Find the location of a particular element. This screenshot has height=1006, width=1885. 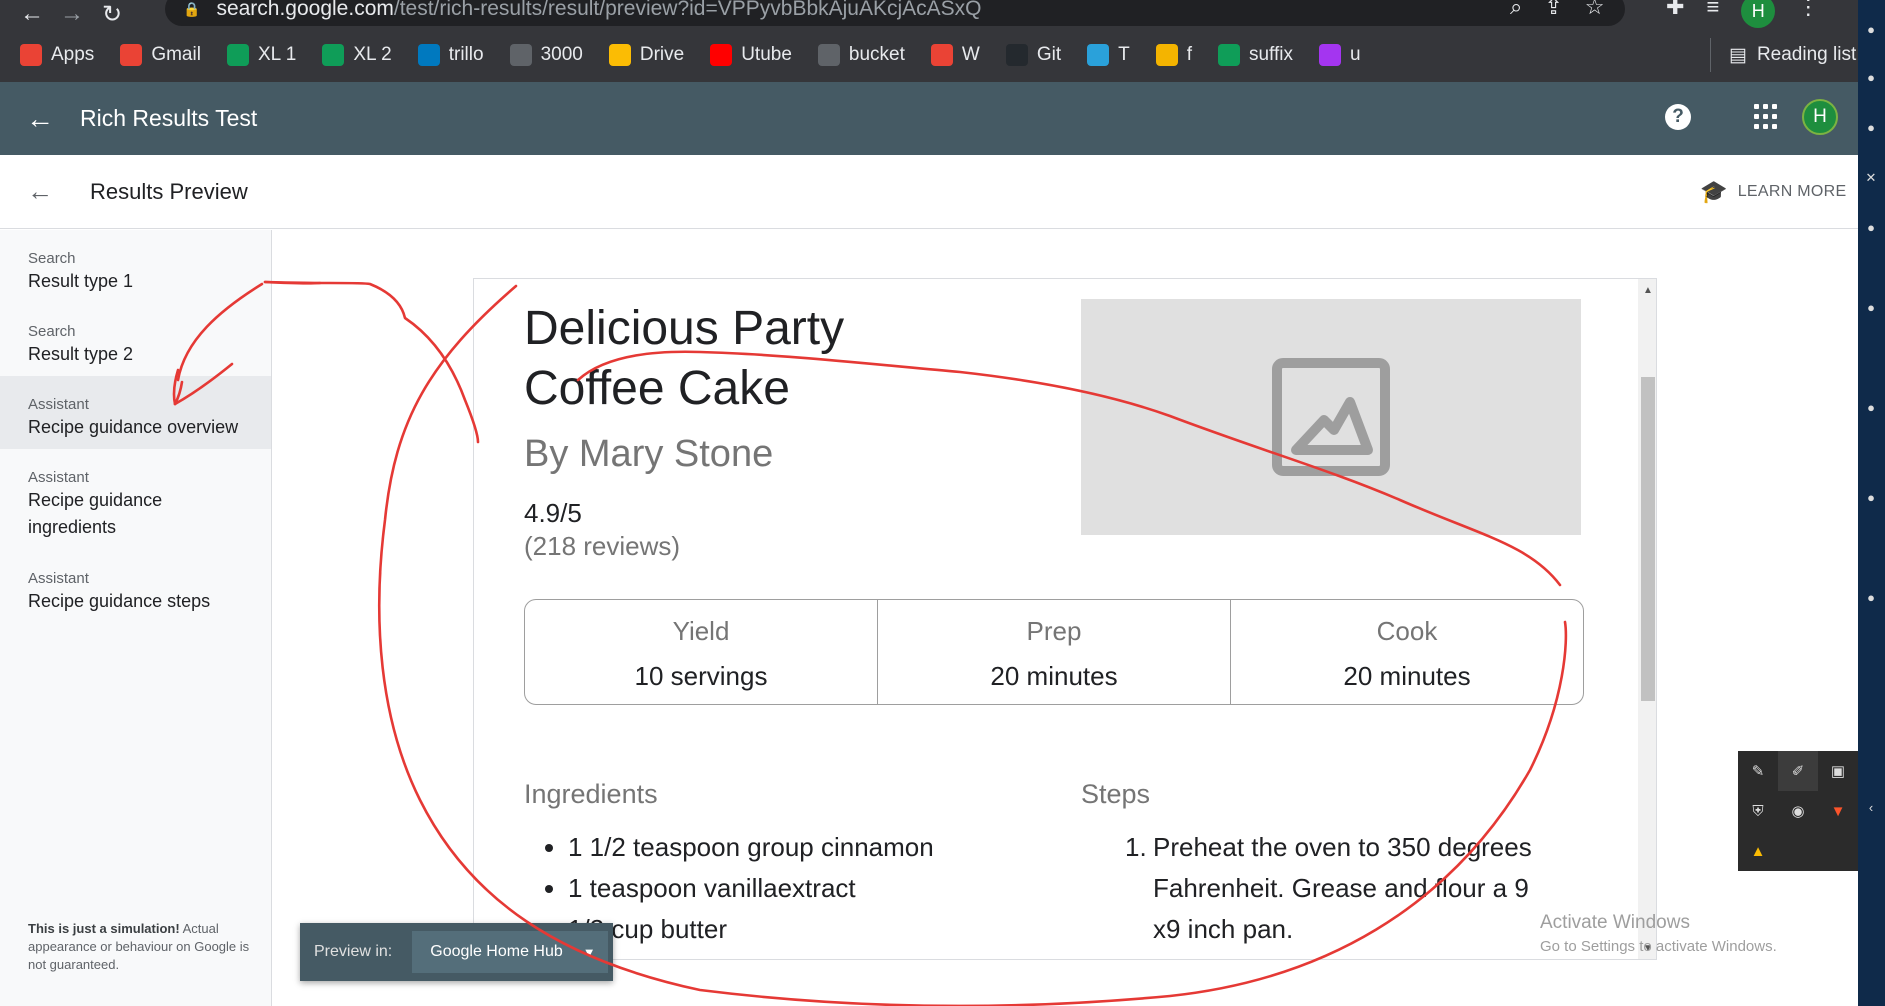

bookmark-3000: 3000 is located at coordinates (546, 55).